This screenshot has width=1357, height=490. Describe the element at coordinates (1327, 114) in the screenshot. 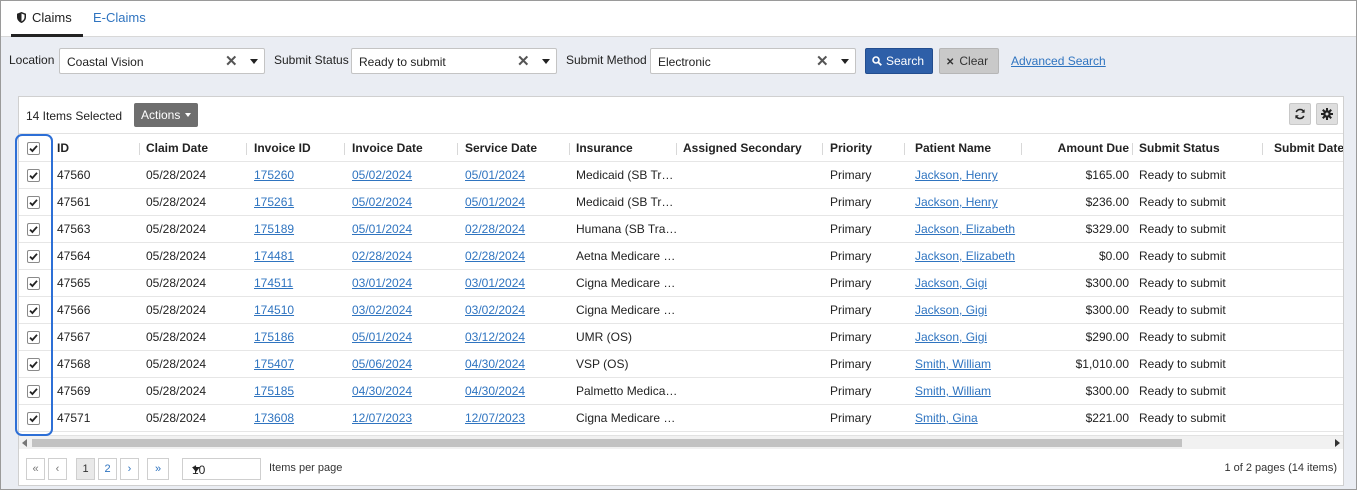

I see `settings-button` at that location.